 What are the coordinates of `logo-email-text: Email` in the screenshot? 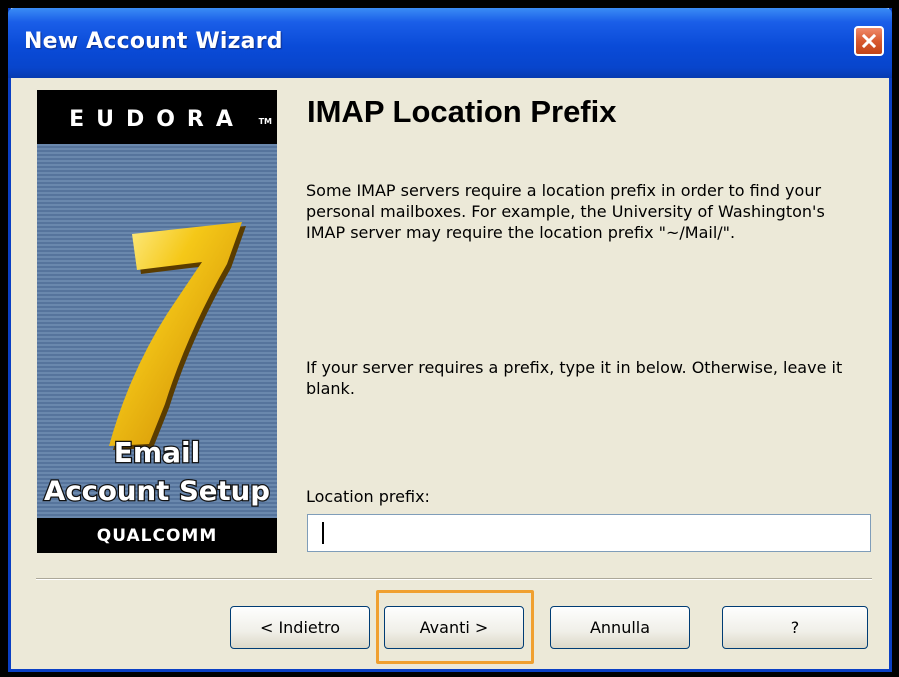 It's located at (157, 452).